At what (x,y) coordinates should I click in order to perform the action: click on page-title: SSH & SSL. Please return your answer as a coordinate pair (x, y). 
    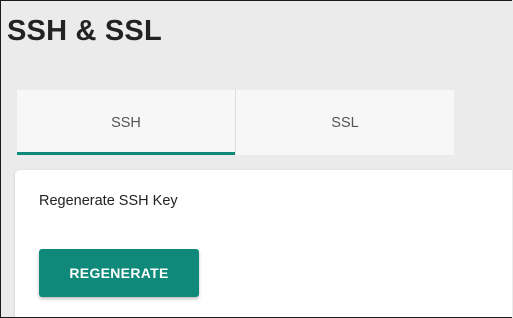
    Looking at the image, I should click on (84, 31).